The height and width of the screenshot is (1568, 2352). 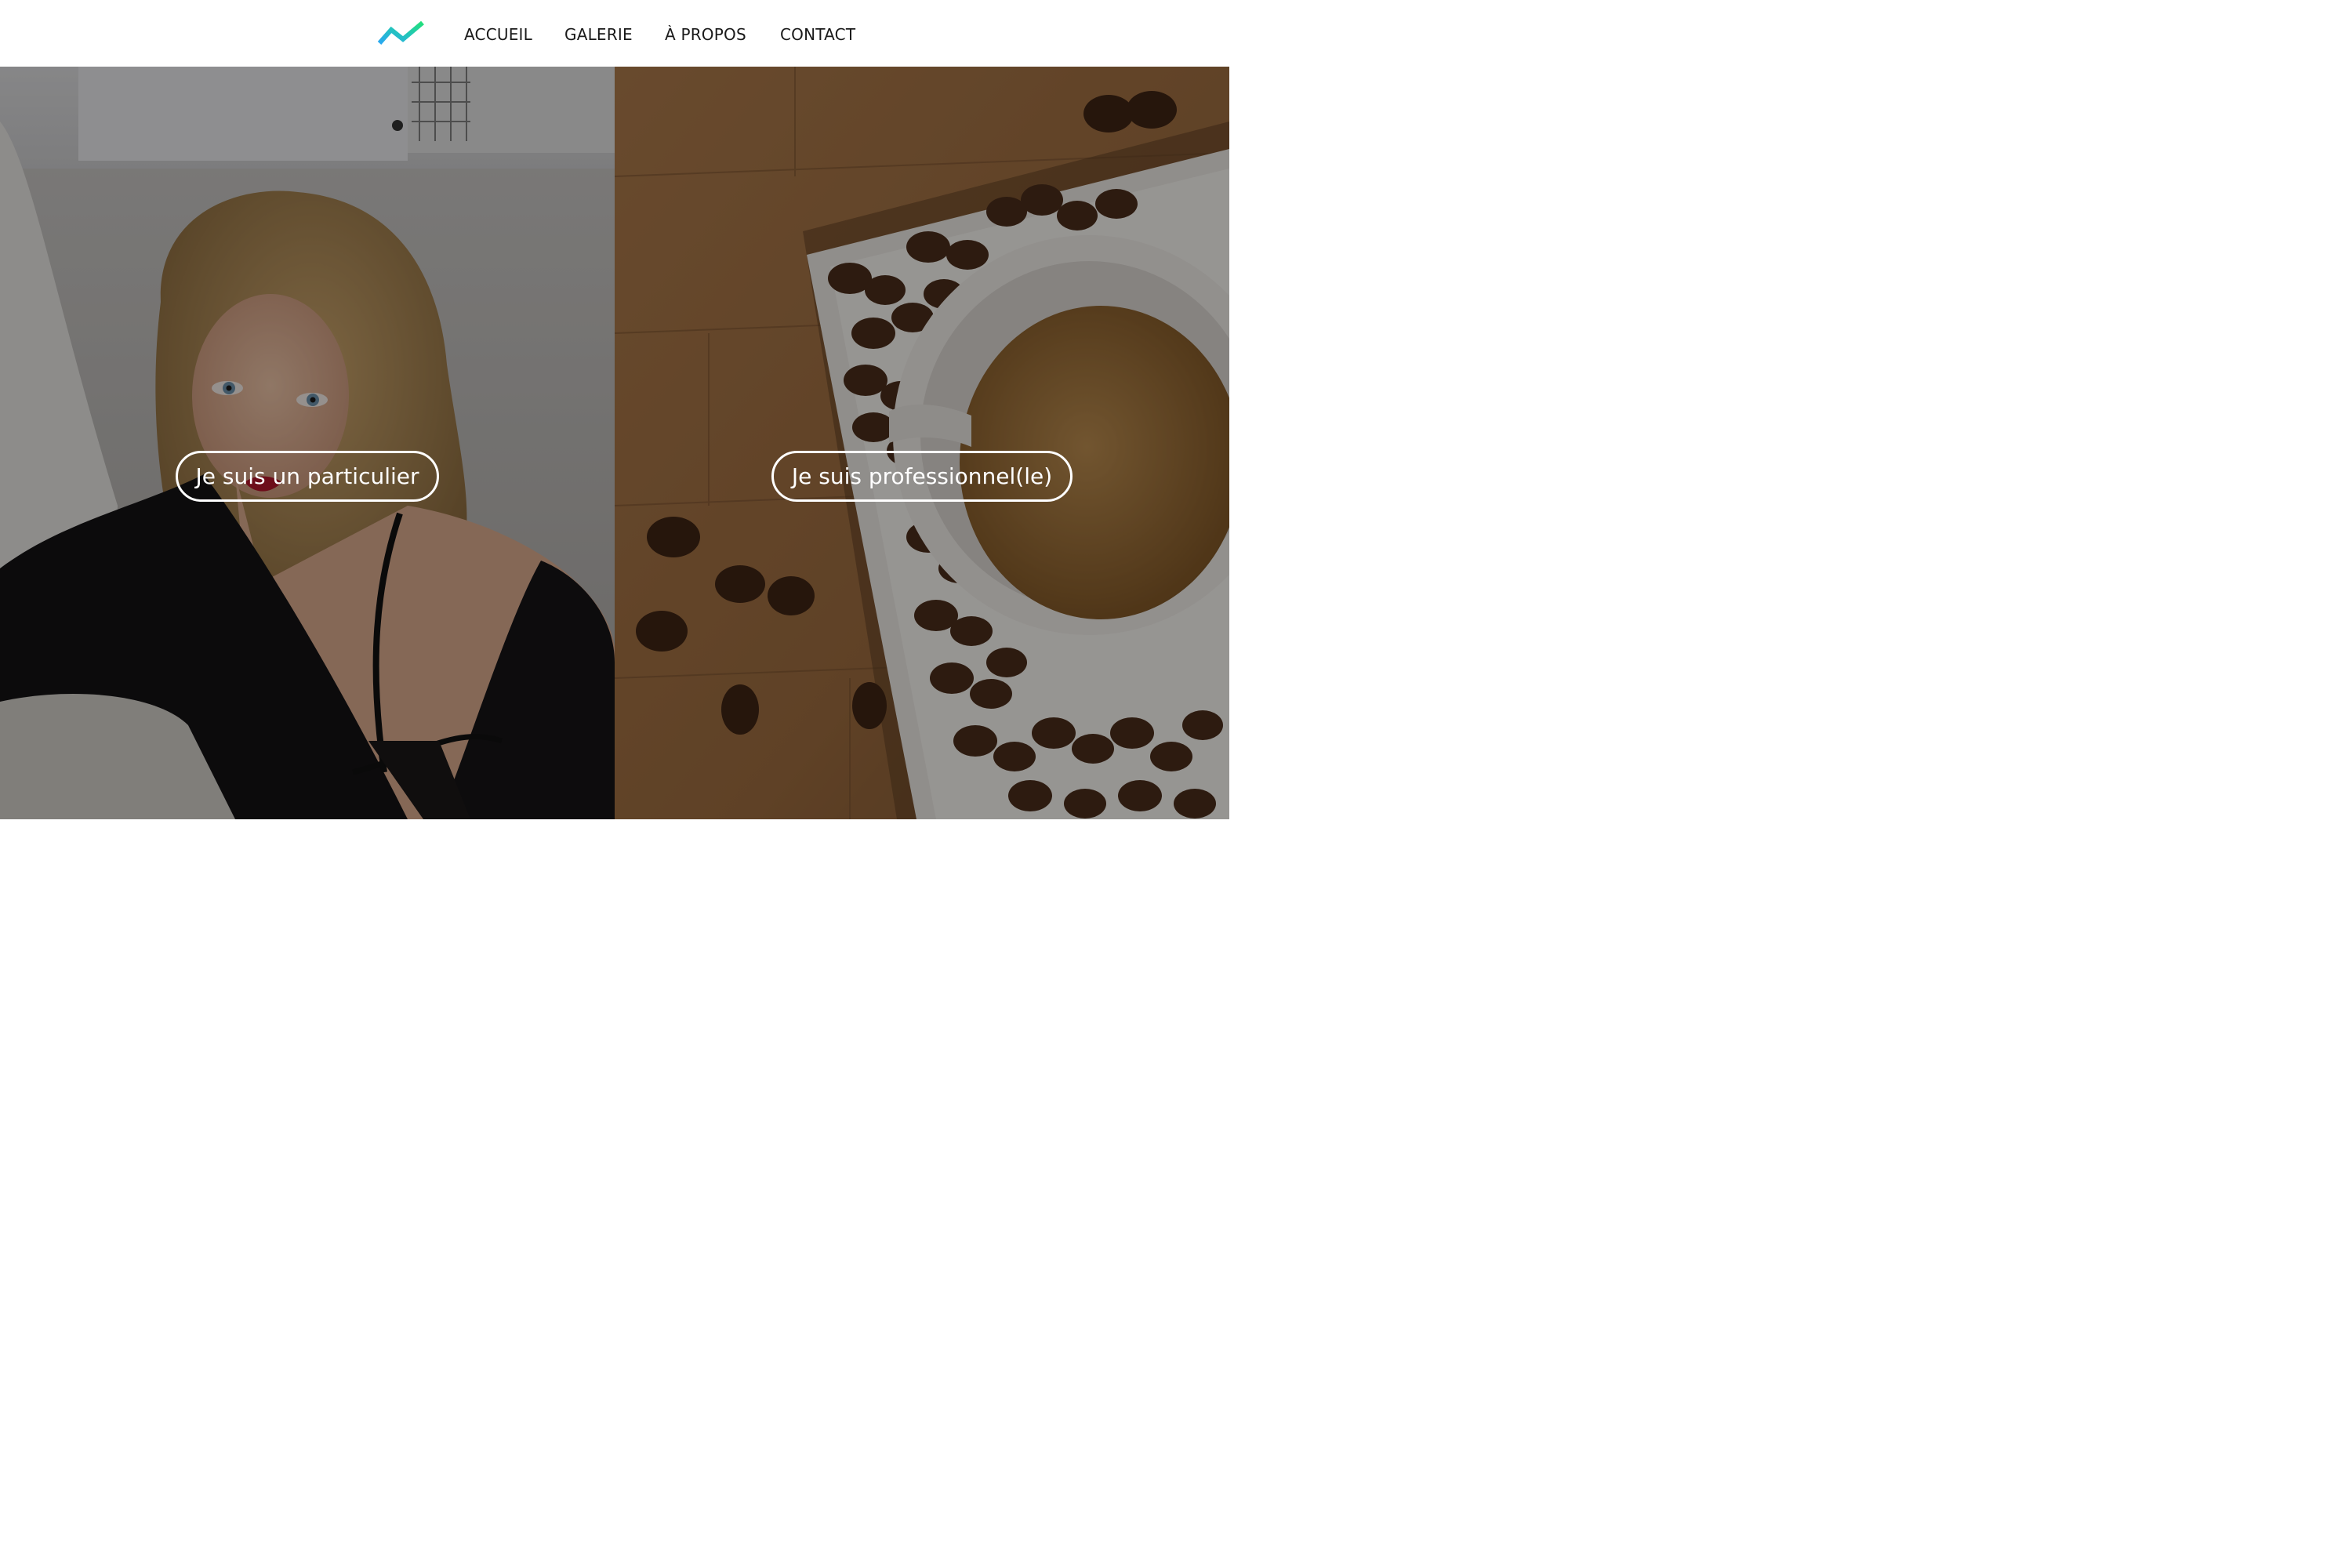 I want to click on professionnel-panel: Je suis professionnel(le), so click(x=922, y=443).